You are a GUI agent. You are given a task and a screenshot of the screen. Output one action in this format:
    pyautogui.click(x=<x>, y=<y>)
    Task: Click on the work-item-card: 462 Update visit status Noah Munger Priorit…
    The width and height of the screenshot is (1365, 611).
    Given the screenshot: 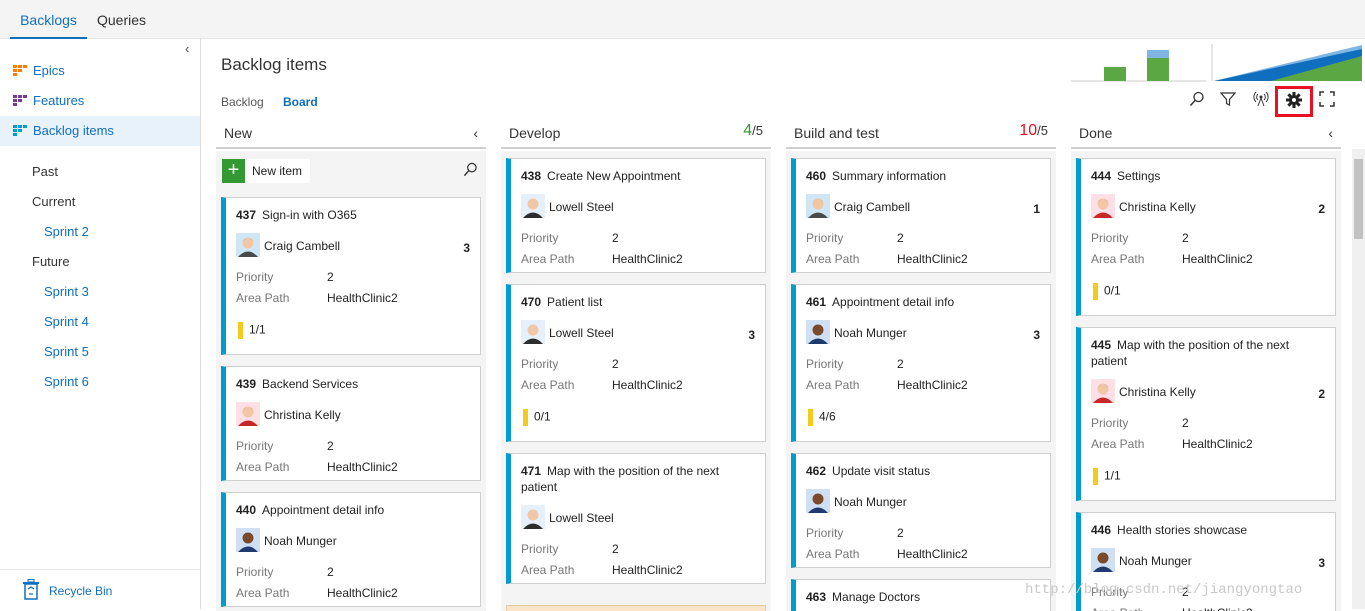 What is the action you would take?
    pyautogui.click(x=921, y=510)
    